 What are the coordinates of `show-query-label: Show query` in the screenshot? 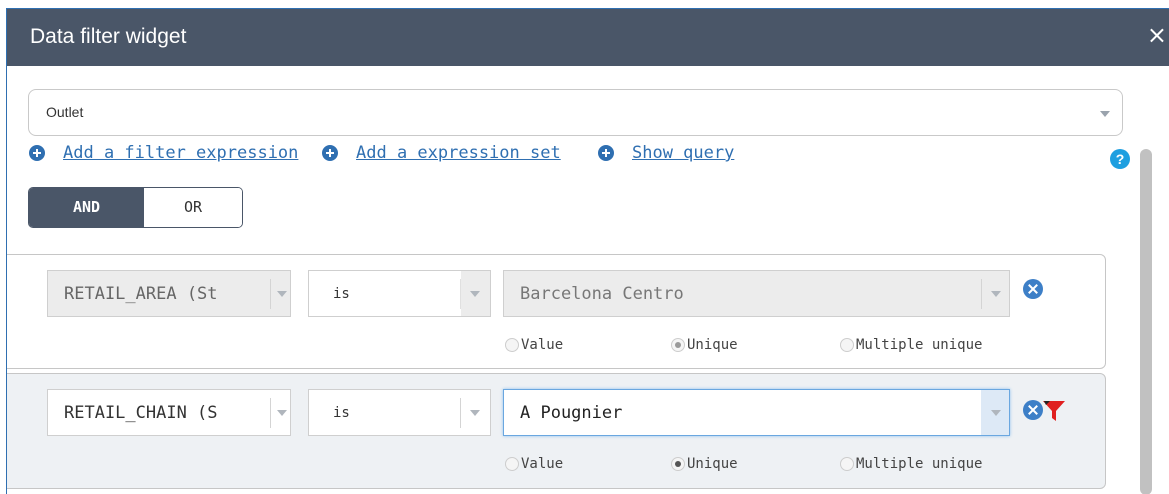 It's located at (683, 153).